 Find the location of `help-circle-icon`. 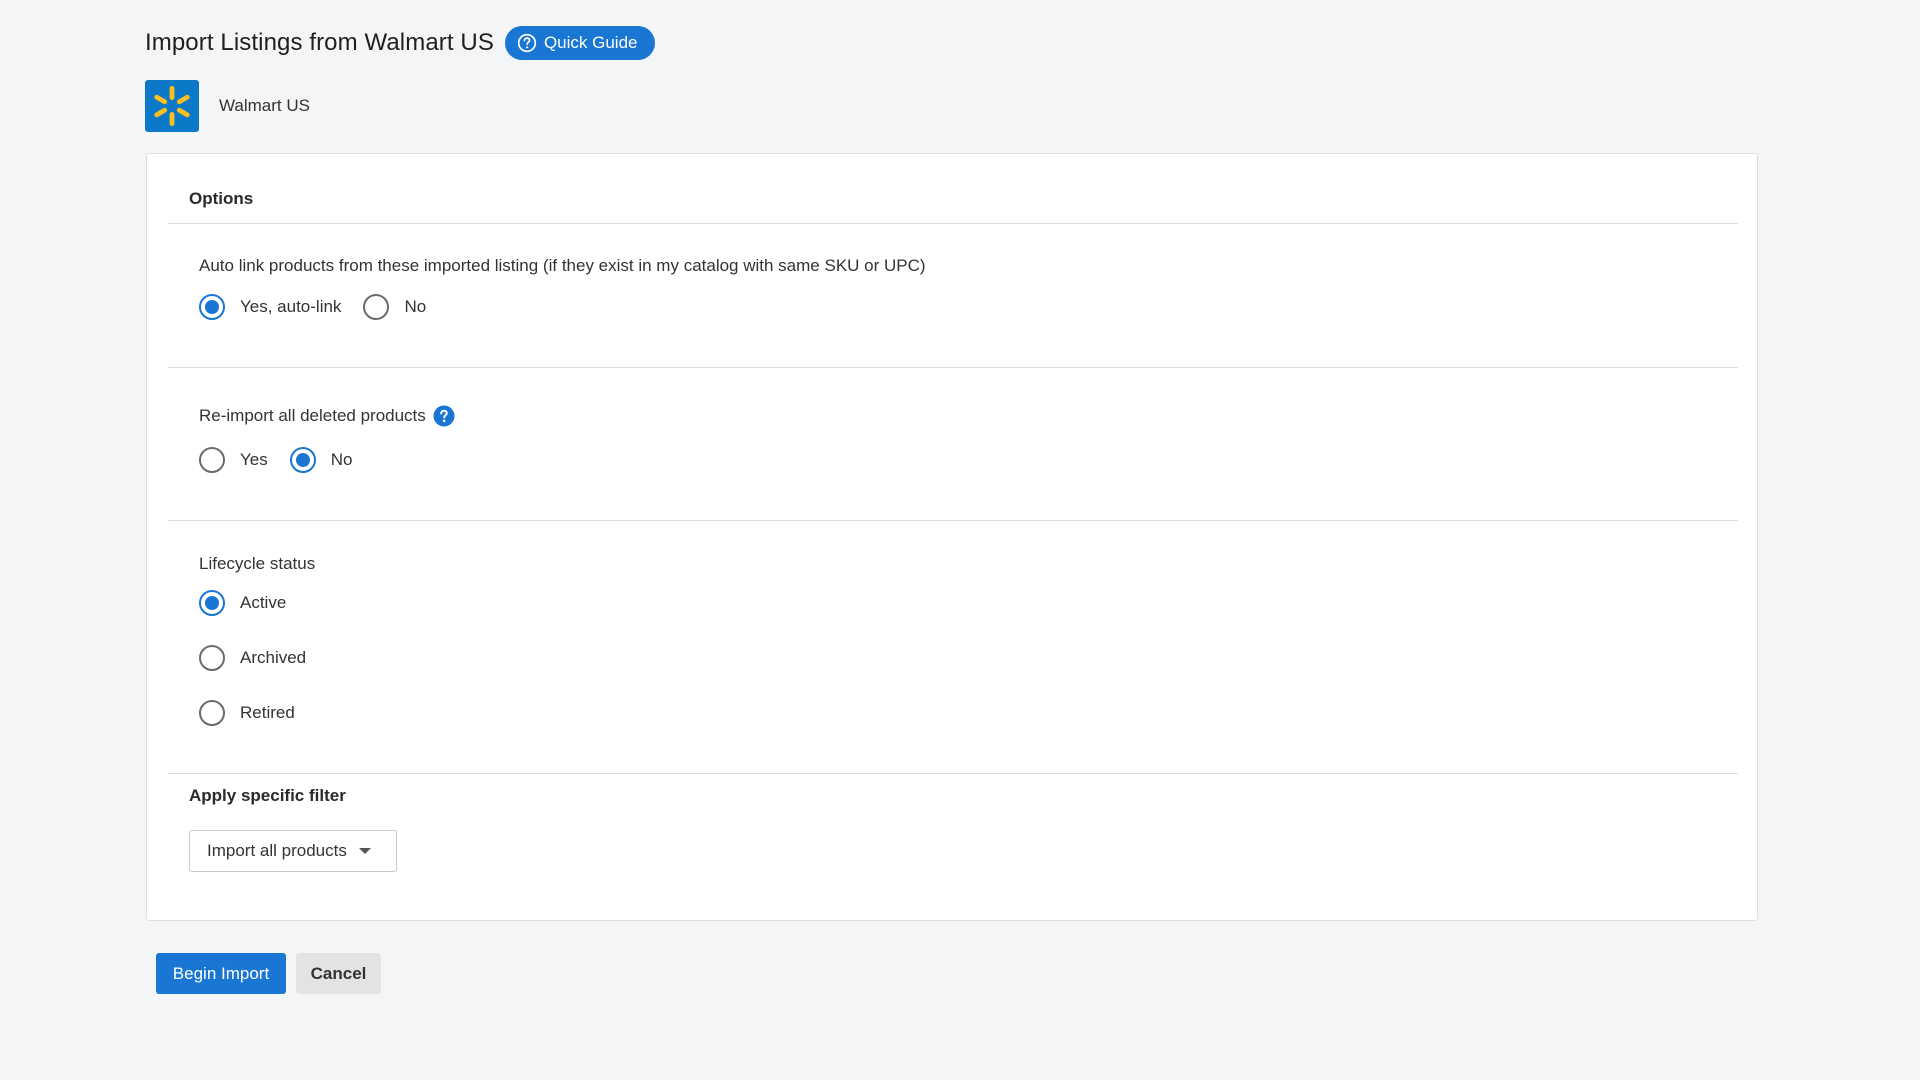

help-circle-icon is located at coordinates (527, 43).